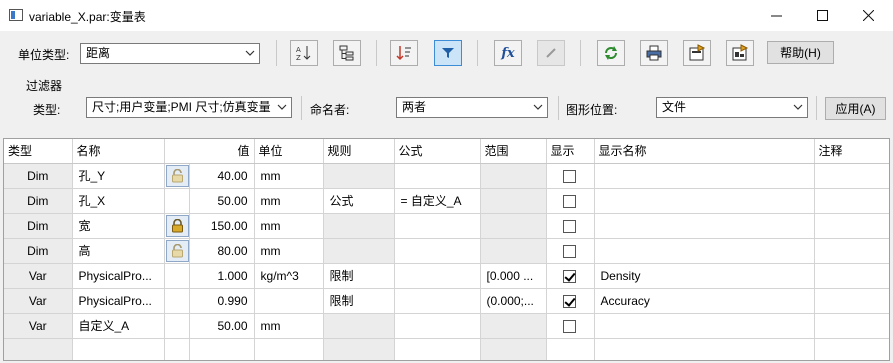 This screenshot has width=893, height=363. Describe the element at coordinates (359, 201) in the screenshot. I see `cell-rule: 公式` at that location.